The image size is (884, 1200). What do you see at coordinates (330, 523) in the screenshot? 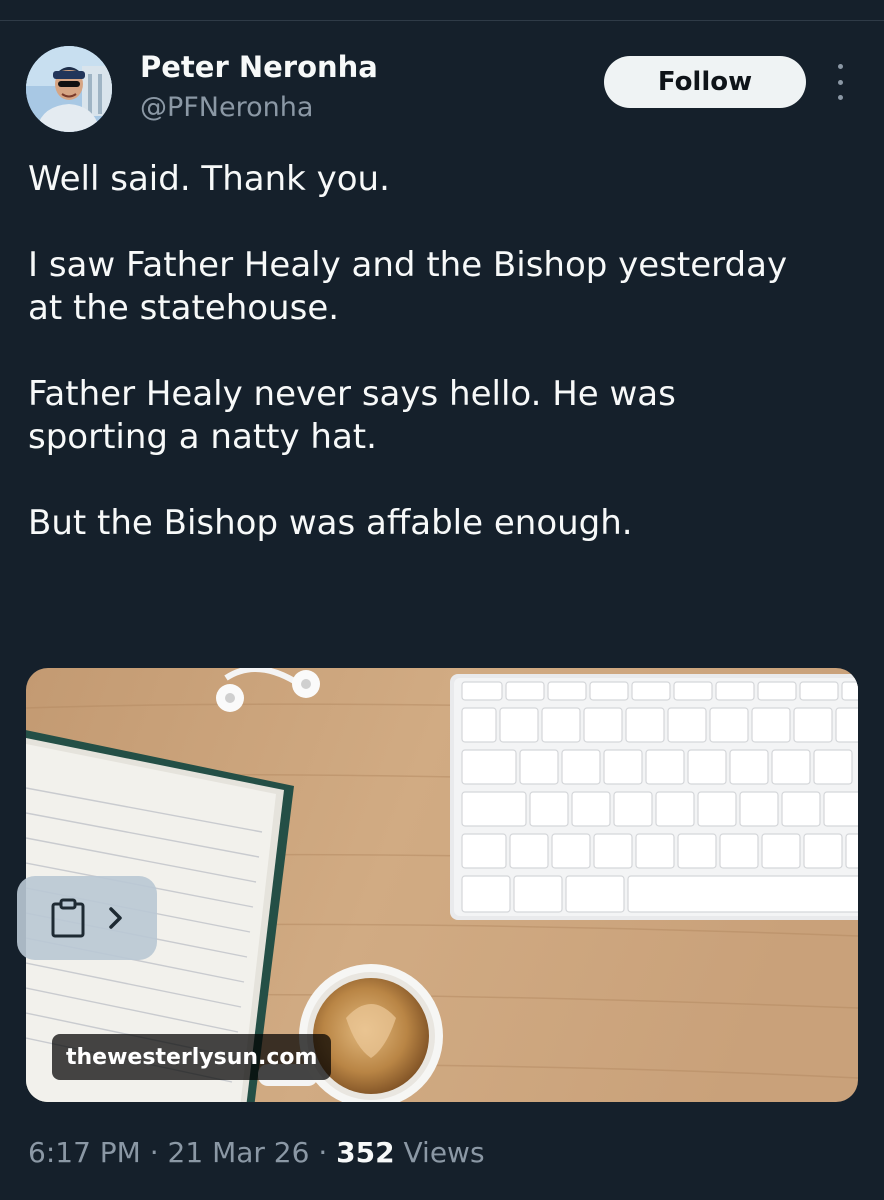
I see `tweet-line: But the Bishop was affable enough.` at bounding box center [330, 523].